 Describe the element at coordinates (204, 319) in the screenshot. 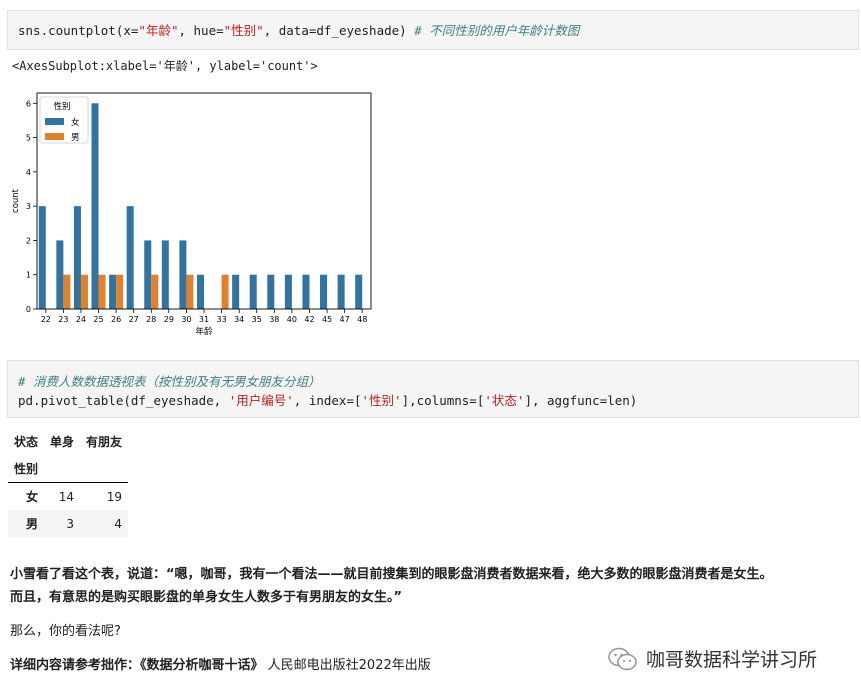

I see `x-tick-label: 31` at that location.